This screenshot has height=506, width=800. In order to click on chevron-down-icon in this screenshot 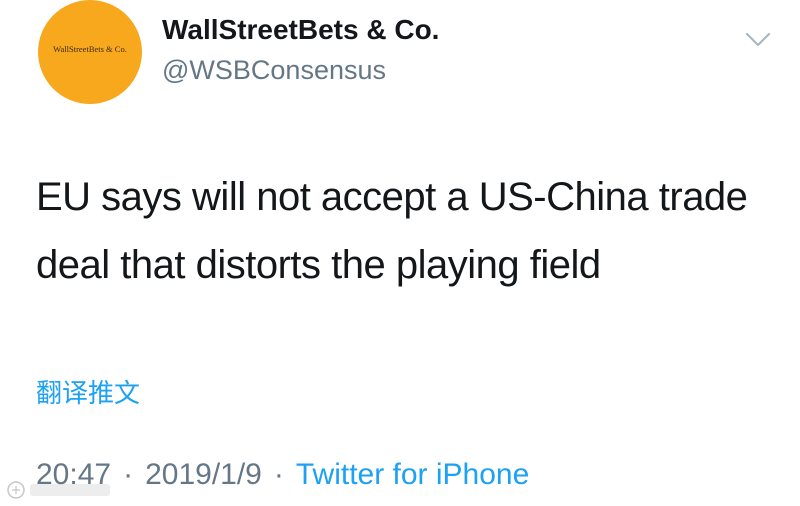, I will do `click(758, 39)`.